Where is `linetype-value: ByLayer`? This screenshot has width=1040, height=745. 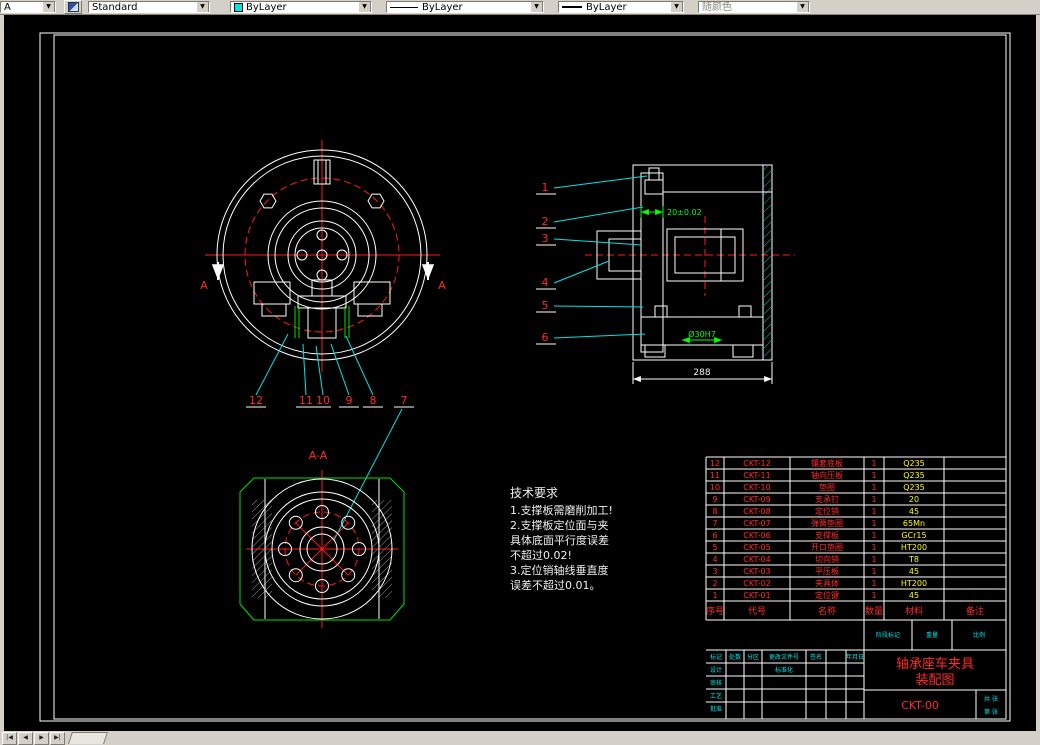
linetype-value: ByLayer is located at coordinates (442, 7).